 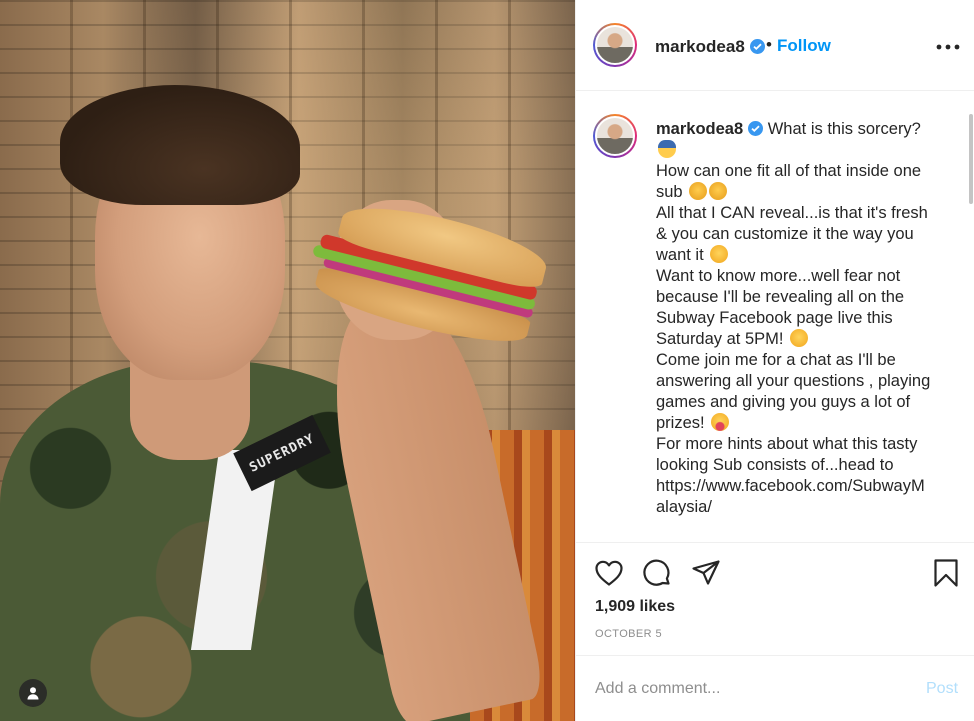 I want to click on caption-avatar, so click(x=615, y=136).